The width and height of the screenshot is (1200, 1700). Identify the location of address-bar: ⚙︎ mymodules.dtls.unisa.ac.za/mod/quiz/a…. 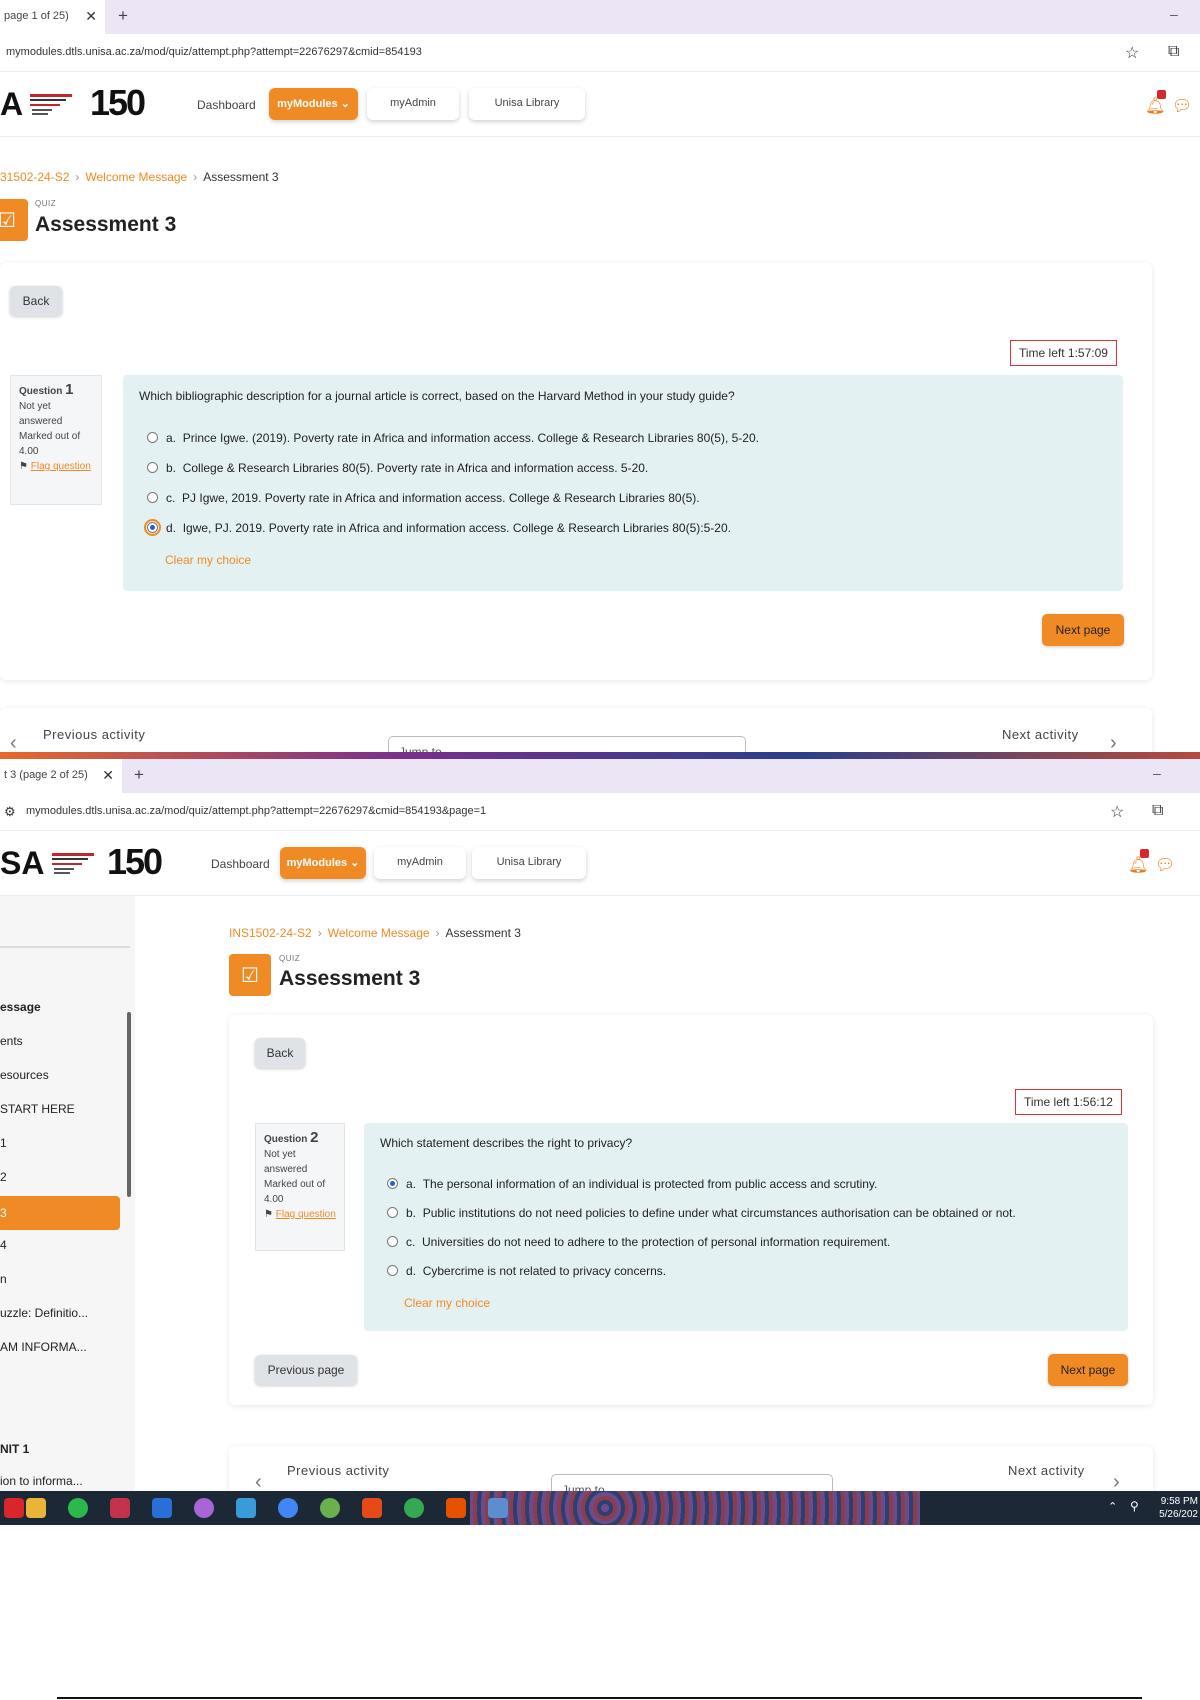
(600, 812).